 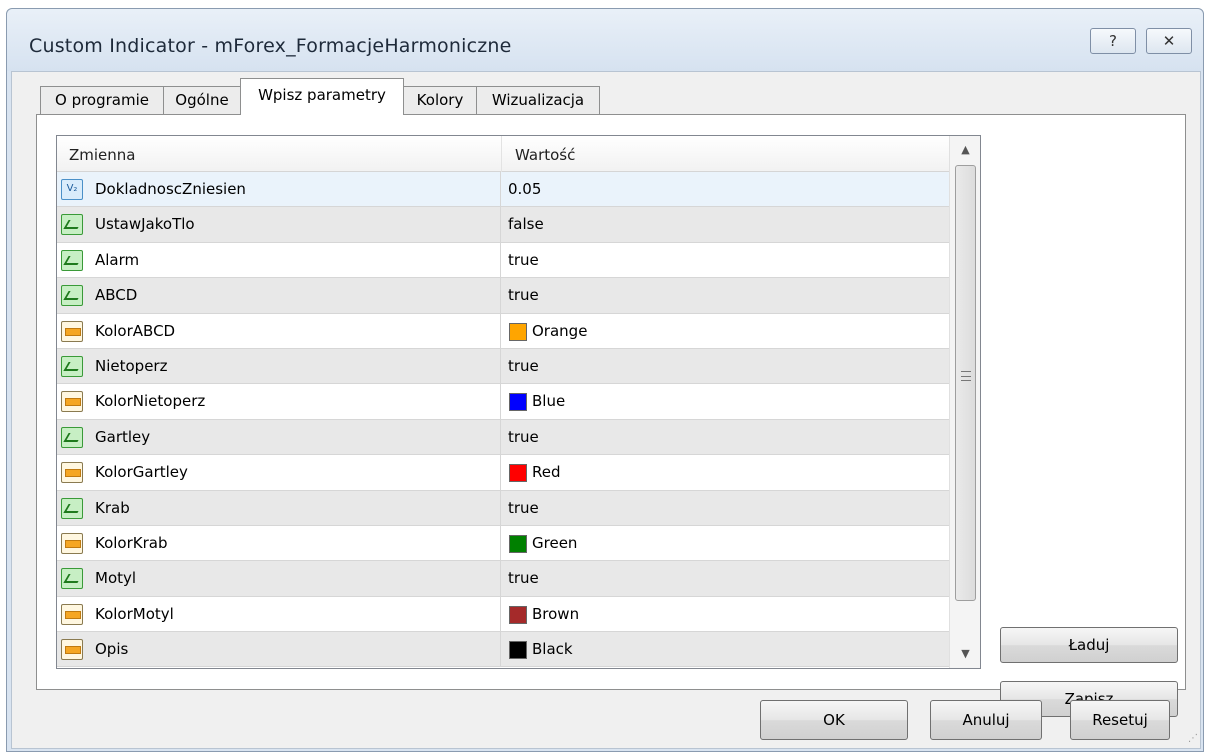 I want to click on vertical-scrollbar: ▲ ▼, so click(x=964, y=402).